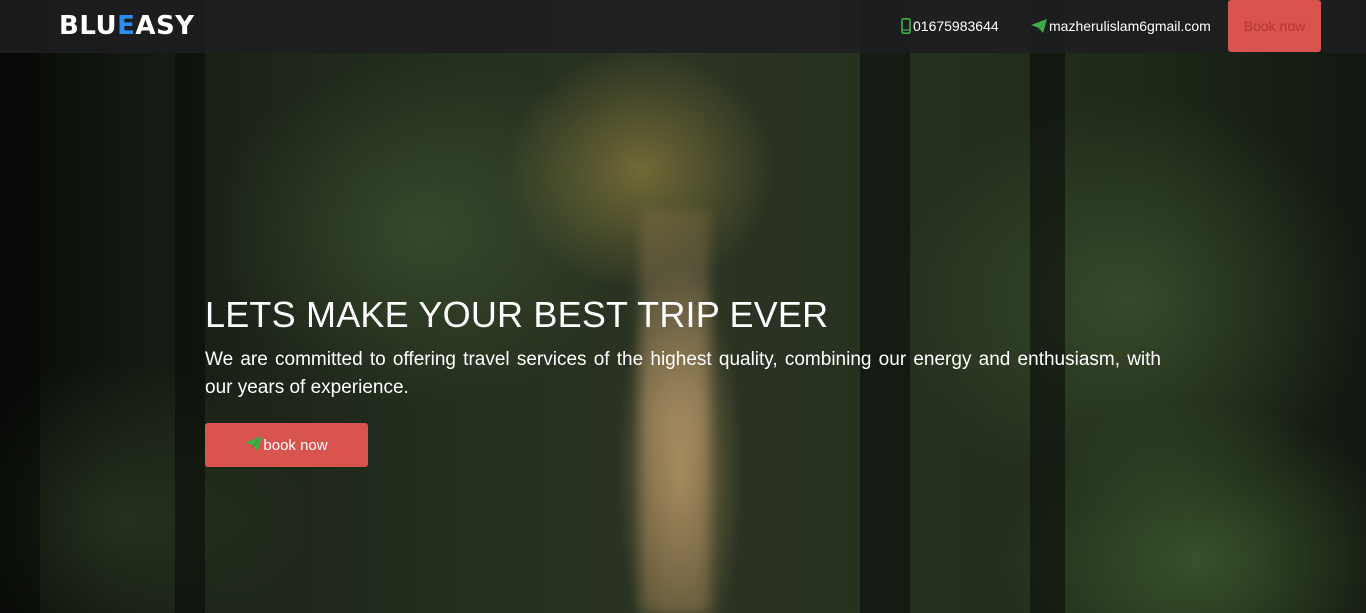 The width and height of the screenshot is (1366, 613). I want to click on hero-book-now-button: book now, so click(286, 445).